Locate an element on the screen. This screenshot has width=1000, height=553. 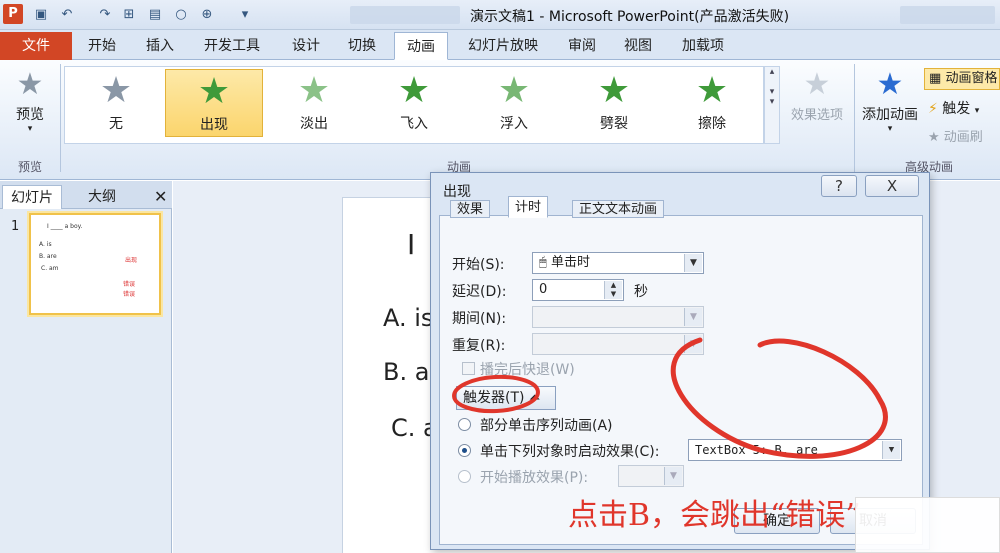
annotation-marks is located at coordinates (670, 398).